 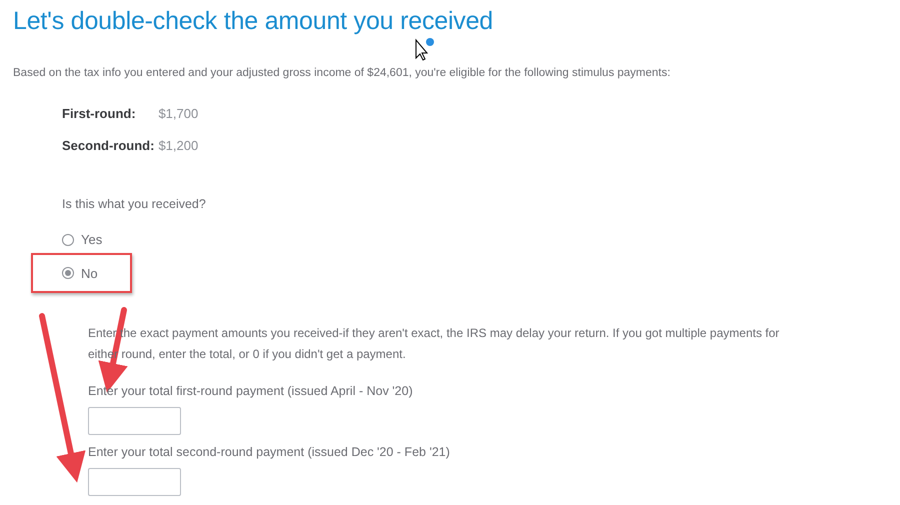 What do you see at coordinates (178, 114) in the screenshot?
I see `payment-amount: $1,700` at bounding box center [178, 114].